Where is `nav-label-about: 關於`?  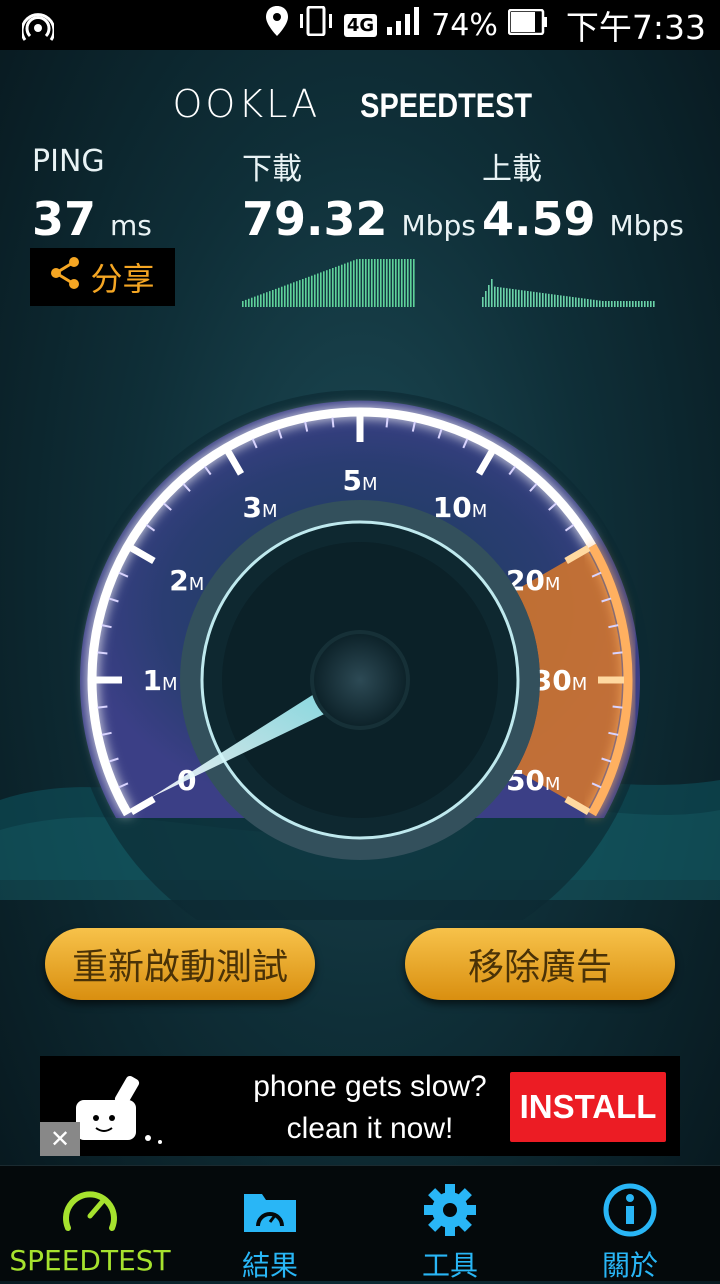
nav-label-about: 關於 is located at coordinates (629, 1265).